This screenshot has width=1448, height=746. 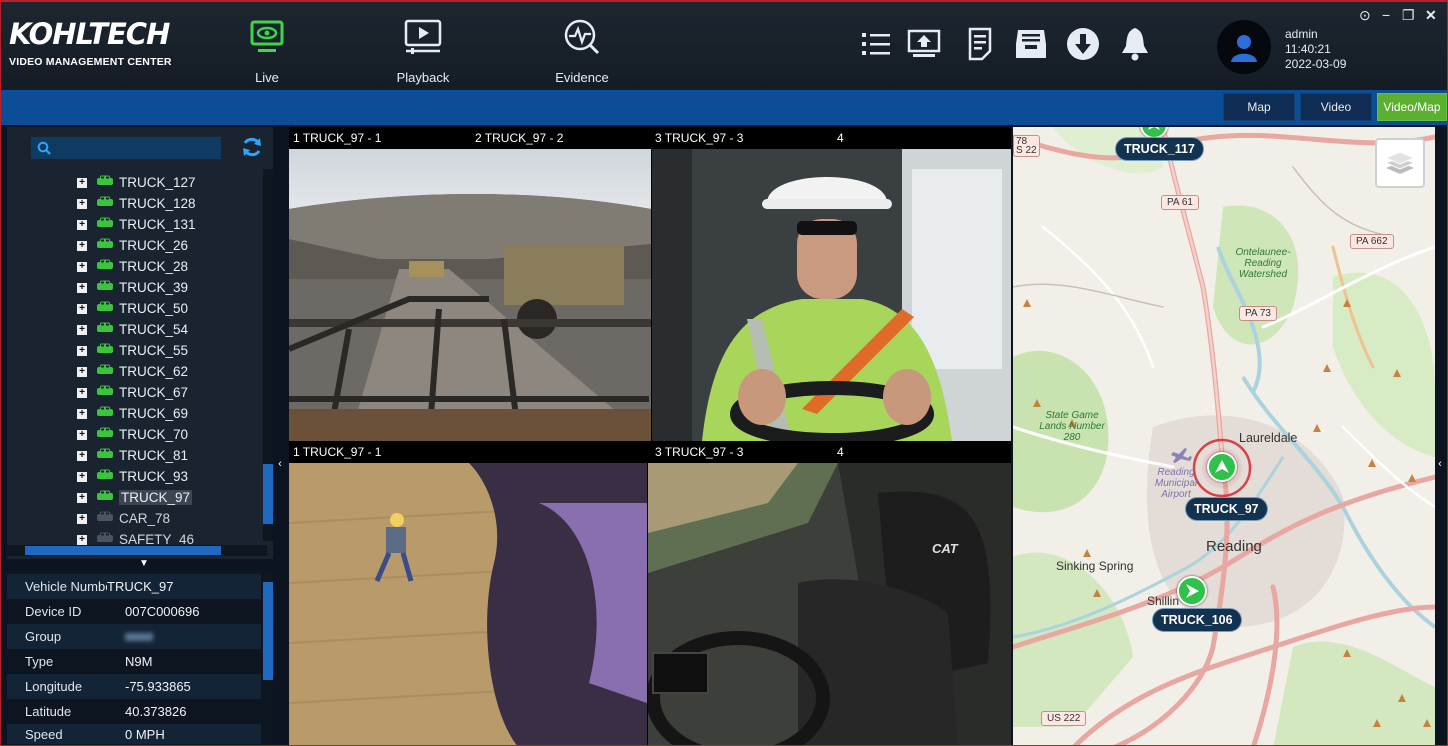 I want to click on info-vertical-scrollbar, so click(x=268, y=659).